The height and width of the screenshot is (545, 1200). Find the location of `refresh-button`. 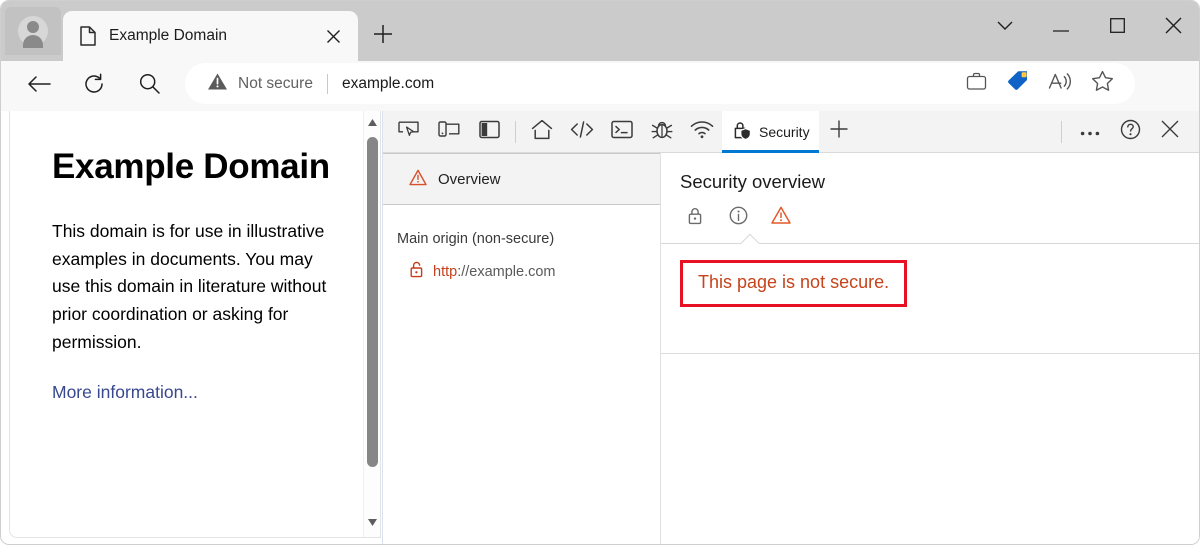

refresh-button is located at coordinates (94, 86).